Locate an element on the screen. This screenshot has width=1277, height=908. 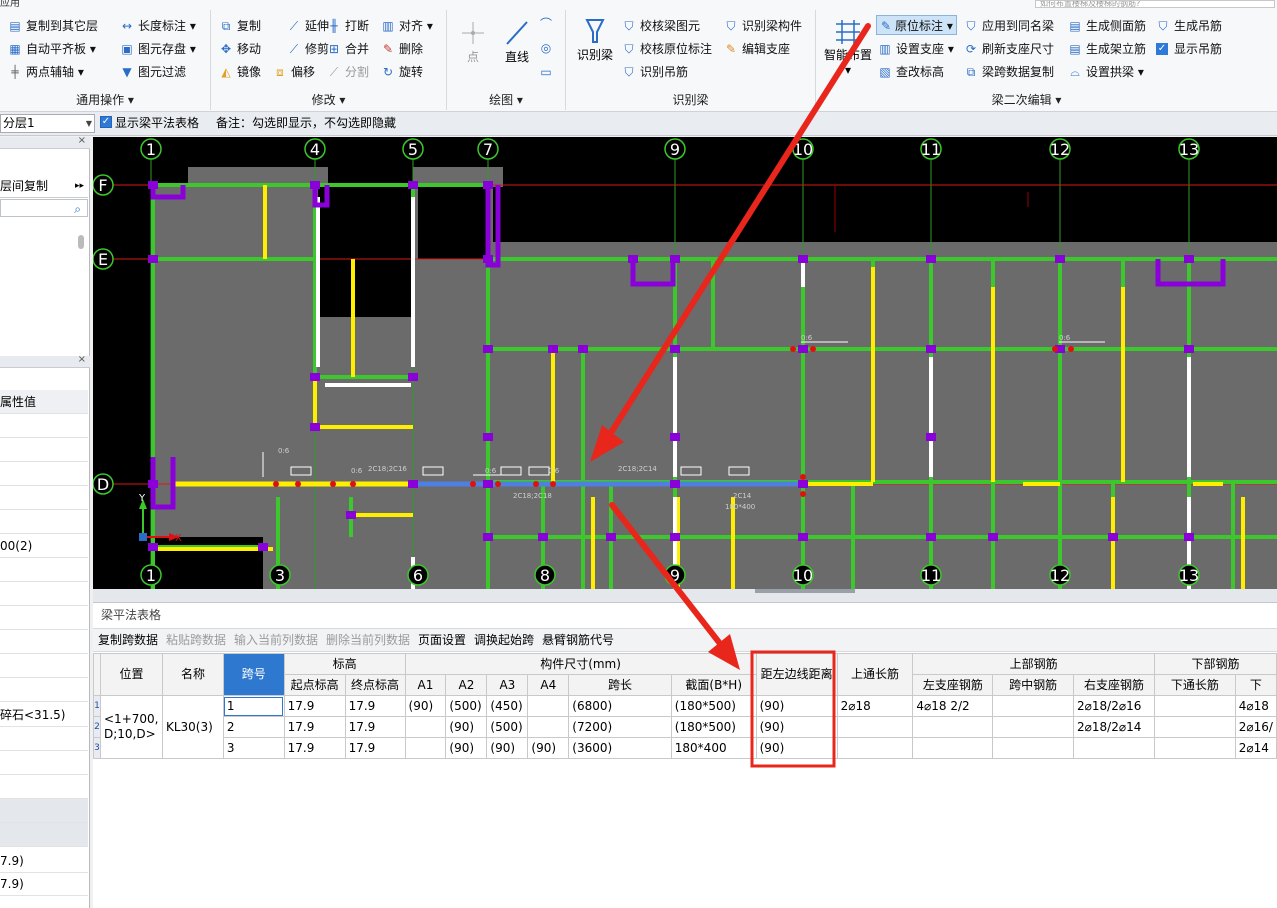
draw-point-button: 点 is located at coordinates (473, 41).